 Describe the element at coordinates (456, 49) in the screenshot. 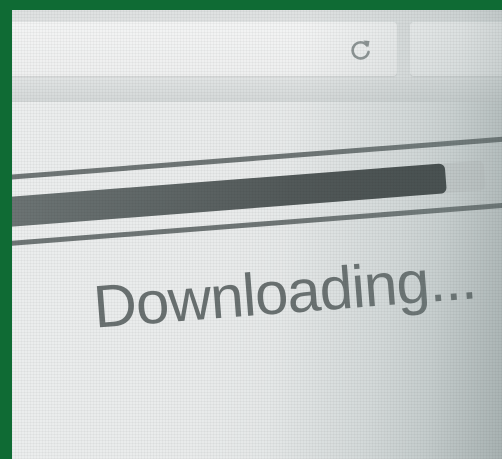

I see `search-bar` at that location.